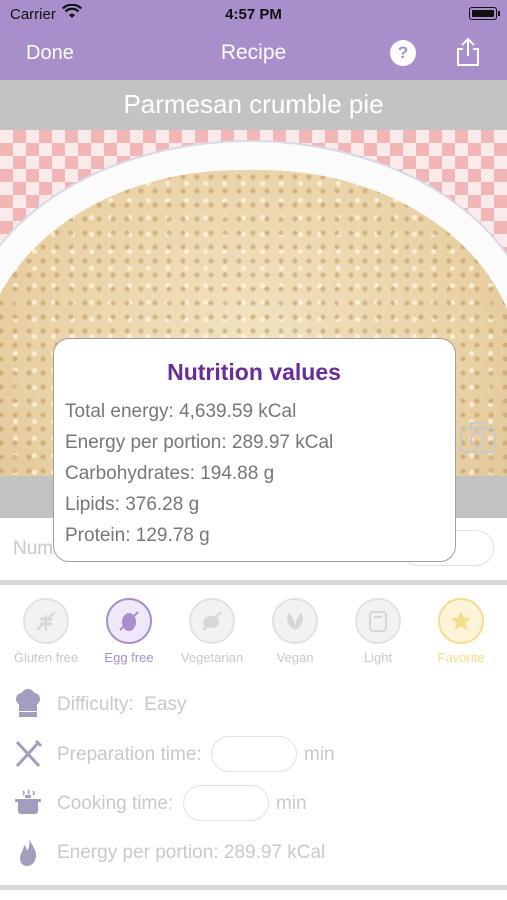 Image resolution: width=507 pixels, height=900 pixels. I want to click on energy-label: Energy per portion:, so click(138, 852).